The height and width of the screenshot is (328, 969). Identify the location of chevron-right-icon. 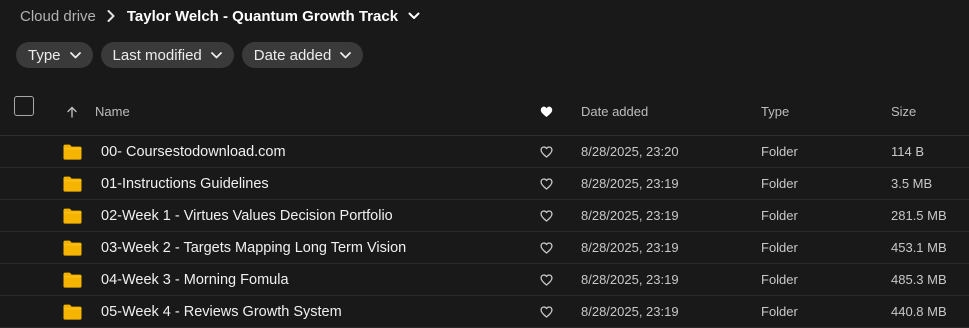
(111, 16).